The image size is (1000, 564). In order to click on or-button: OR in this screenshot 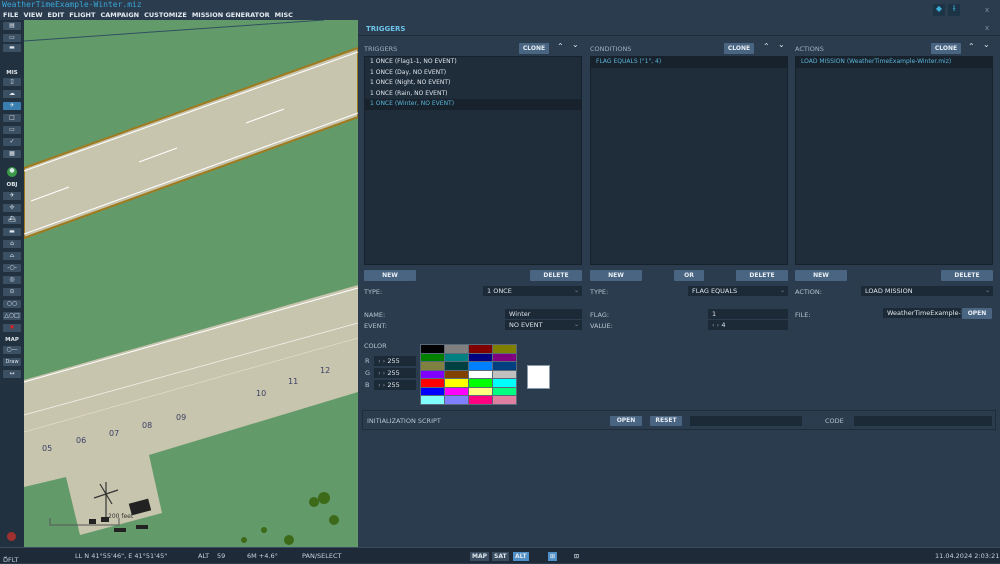, I will do `click(689, 275)`.